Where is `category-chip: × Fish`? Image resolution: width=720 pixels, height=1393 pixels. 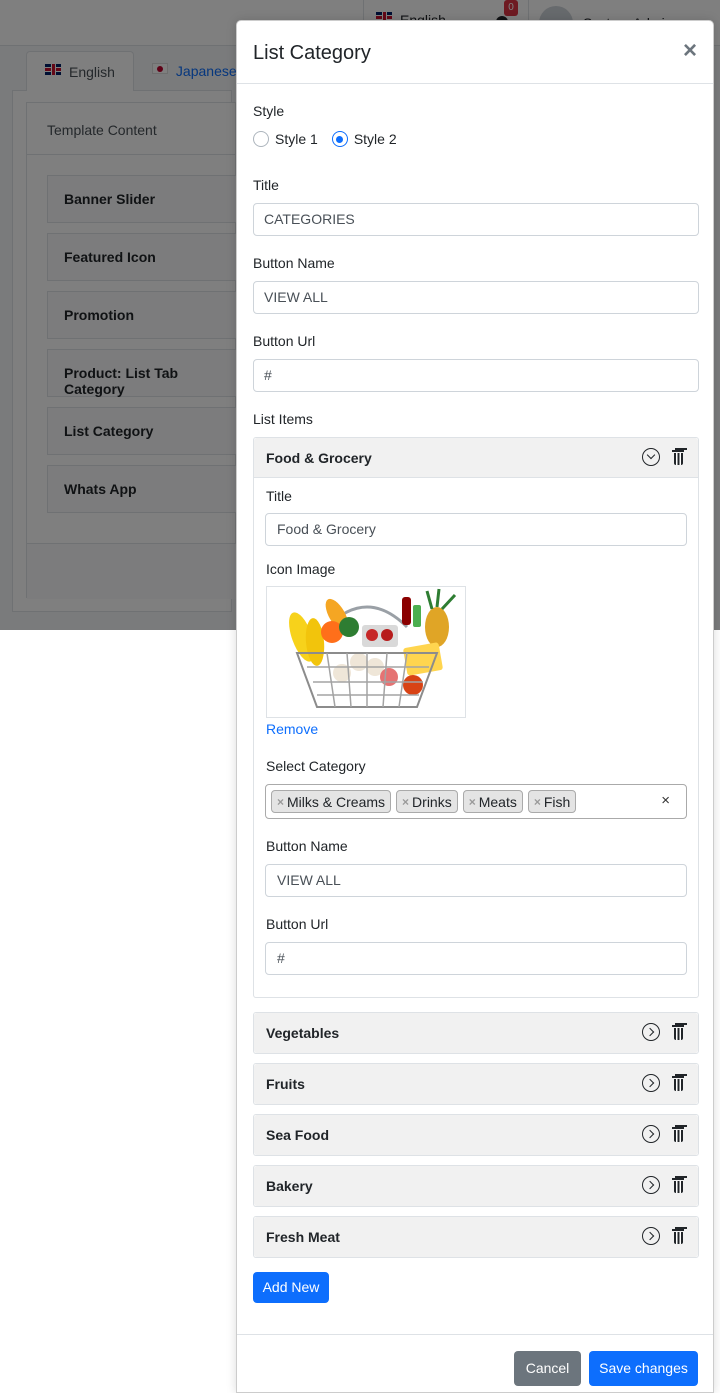
category-chip: × Fish is located at coordinates (552, 801).